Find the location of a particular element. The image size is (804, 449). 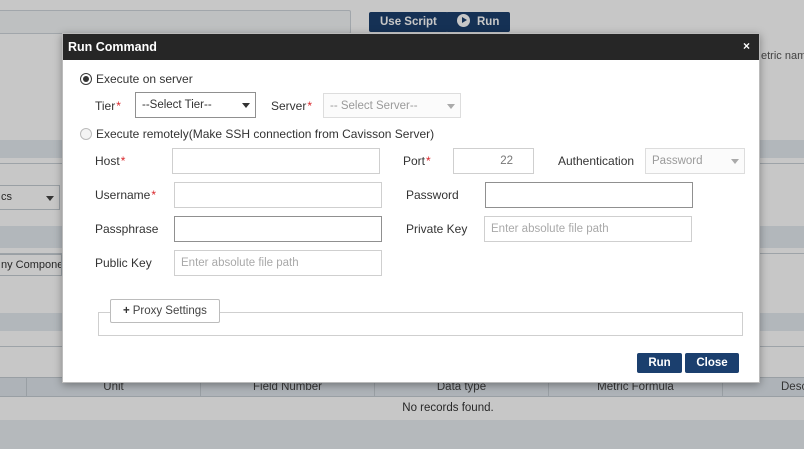

port-label-text: Port is located at coordinates (414, 161).